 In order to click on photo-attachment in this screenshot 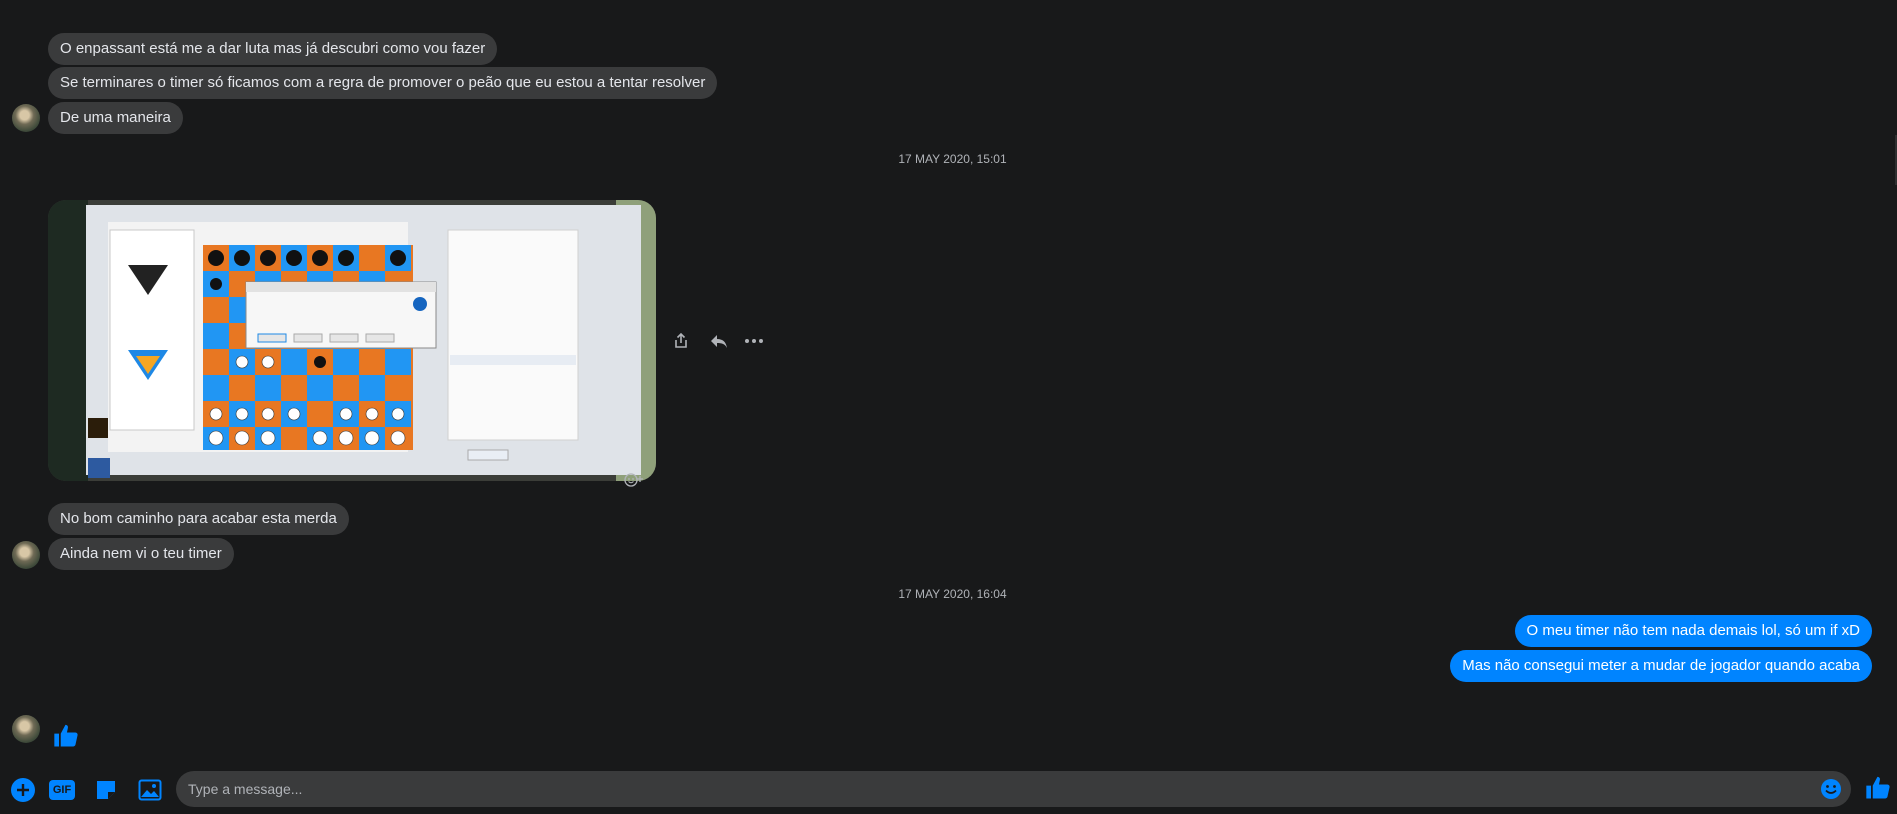, I will do `click(352, 340)`.